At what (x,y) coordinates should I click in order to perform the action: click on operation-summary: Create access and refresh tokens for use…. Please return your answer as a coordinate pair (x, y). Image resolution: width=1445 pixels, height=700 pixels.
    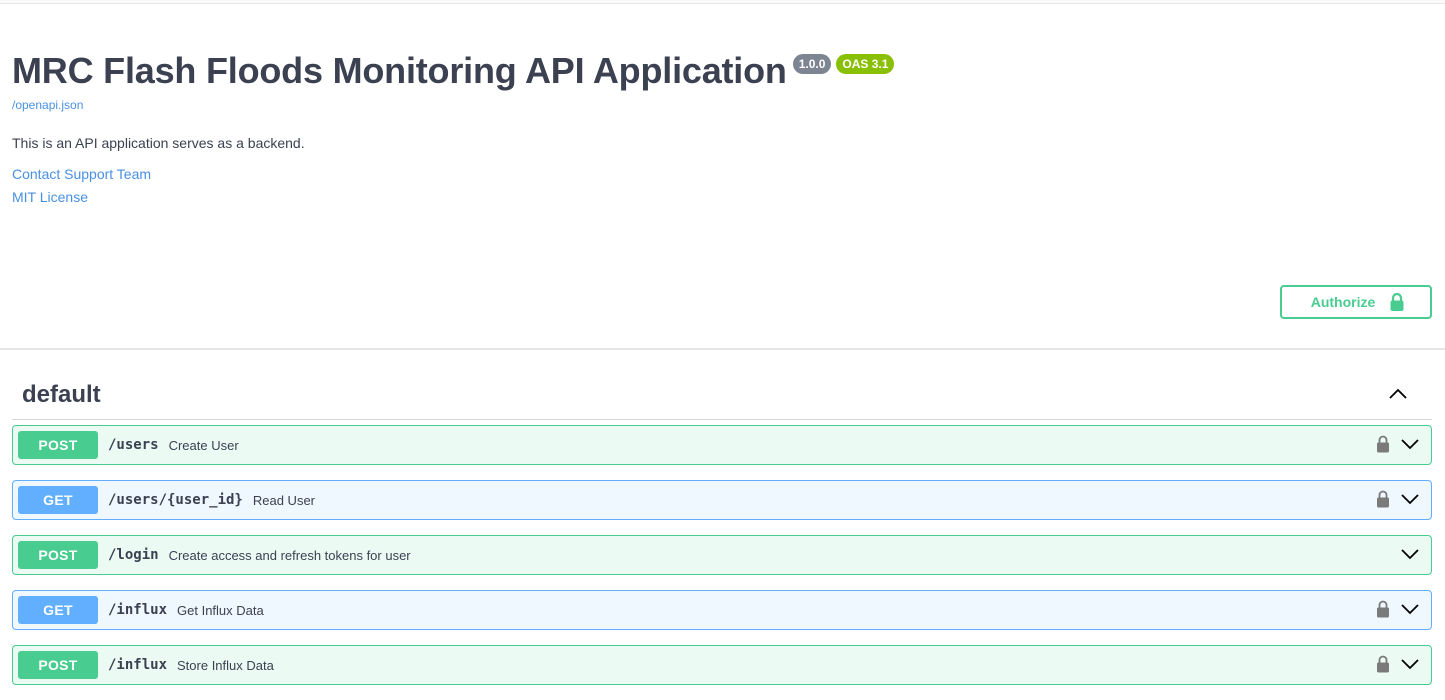
    Looking at the image, I should click on (289, 555).